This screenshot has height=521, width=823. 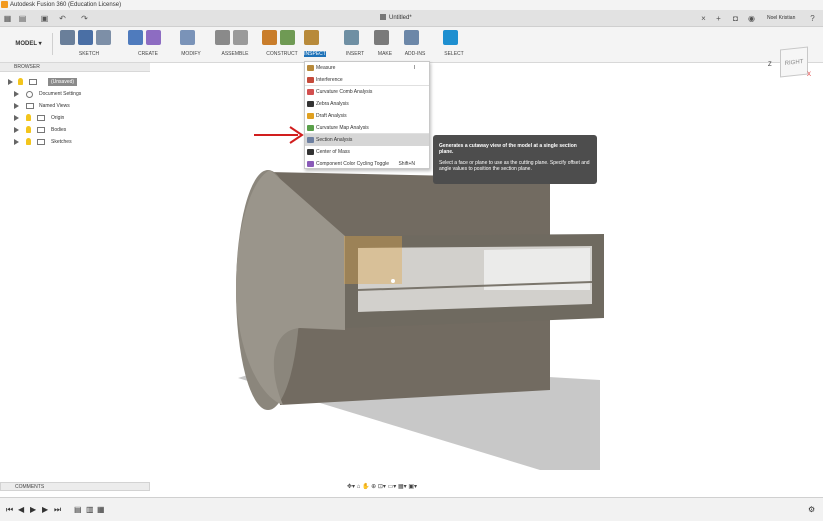 I want to click on toolbar-group-add-ins: ADD-INS, so click(x=415, y=45).